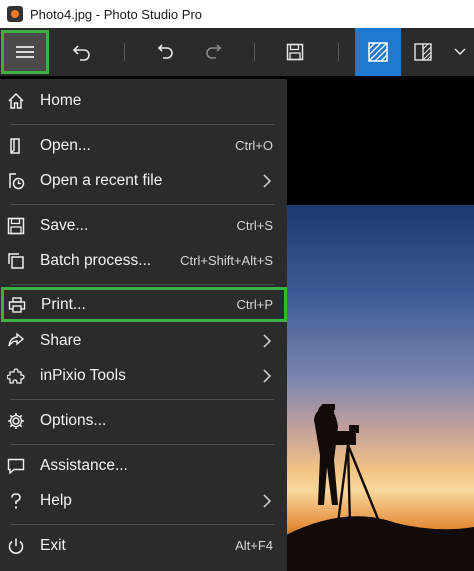  I want to click on menu-item-label: Home, so click(61, 100).